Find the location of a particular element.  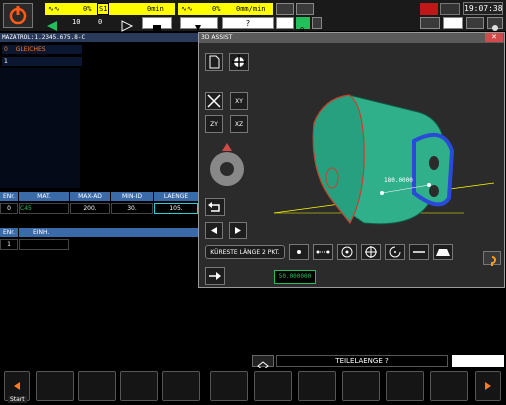

cell-min-id: 30. is located at coordinates (132, 208).